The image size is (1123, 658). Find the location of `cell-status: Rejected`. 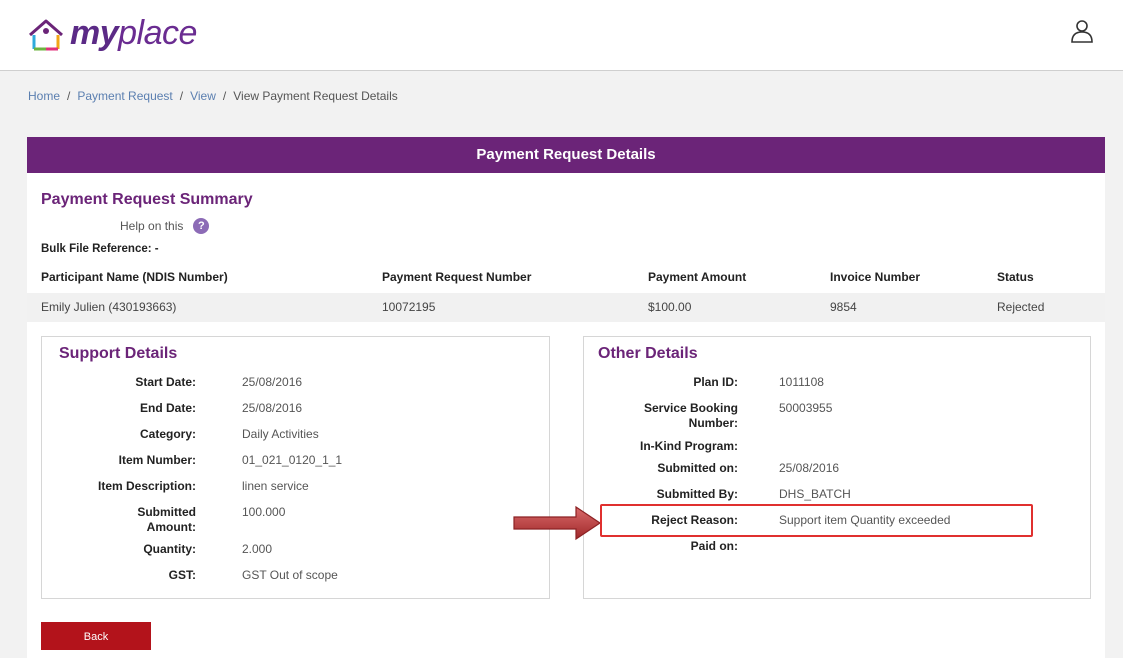

cell-status: Rejected is located at coordinates (1021, 307).